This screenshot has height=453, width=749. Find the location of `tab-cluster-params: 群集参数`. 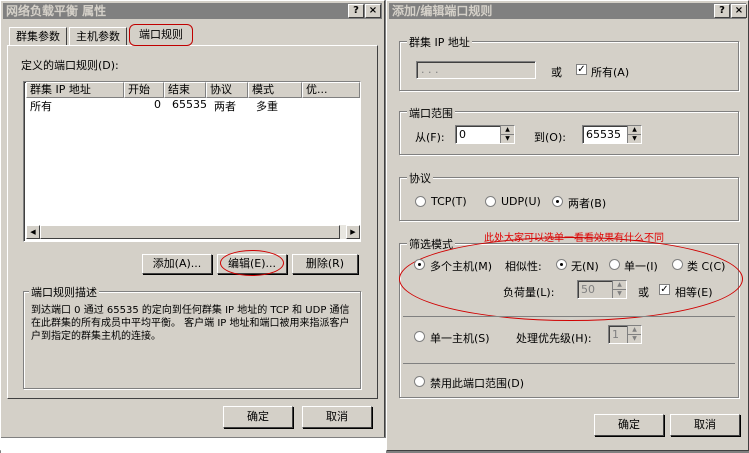

tab-cluster-params: 群集参数 is located at coordinates (38, 36).